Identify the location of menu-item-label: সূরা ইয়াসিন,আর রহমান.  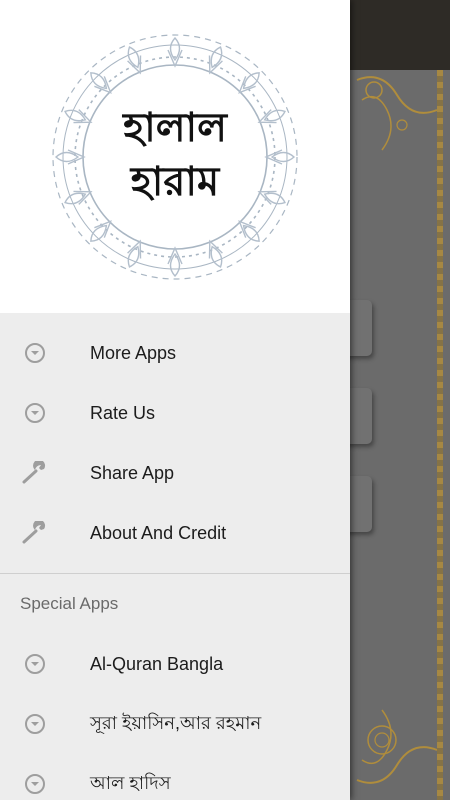
(176, 722).